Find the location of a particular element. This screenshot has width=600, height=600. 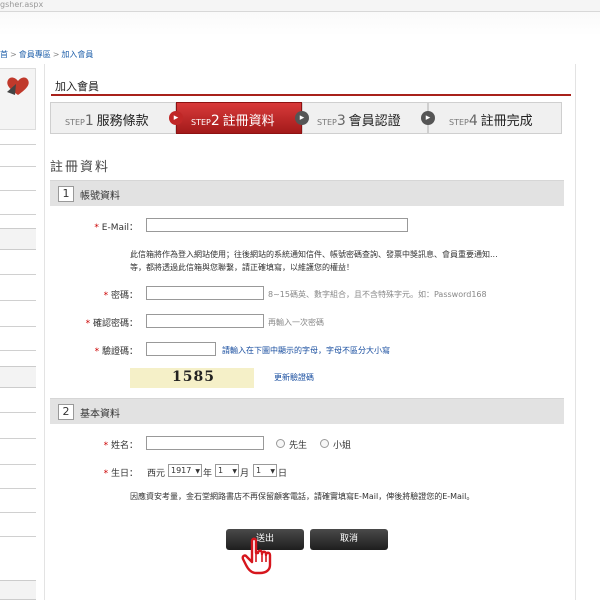

step-4: STEP4 註冊完成 is located at coordinates (495, 118).